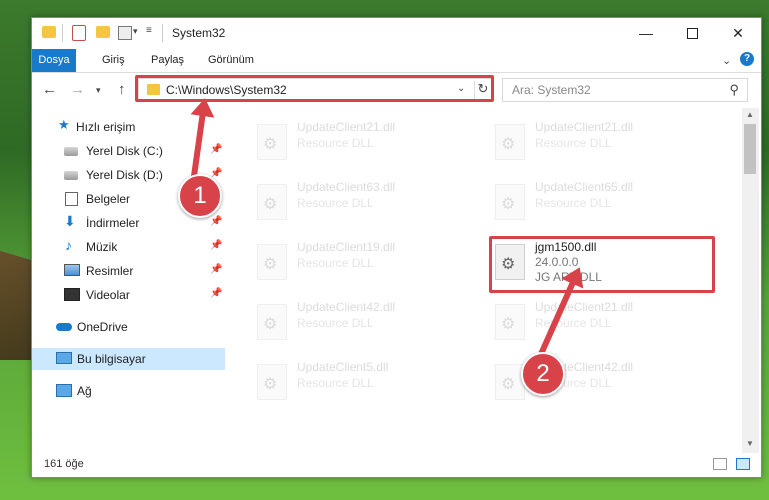 This screenshot has height=500, width=769. Describe the element at coordinates (346, 307) in the screenshot. I see `file-name: UpdateClient42.dll` at that location.